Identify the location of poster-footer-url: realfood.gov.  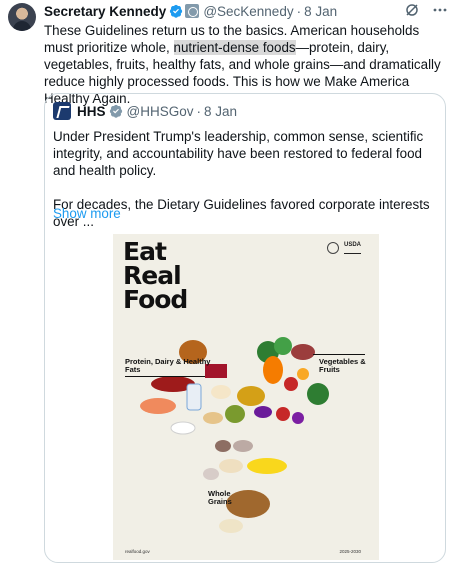
(137, 551).